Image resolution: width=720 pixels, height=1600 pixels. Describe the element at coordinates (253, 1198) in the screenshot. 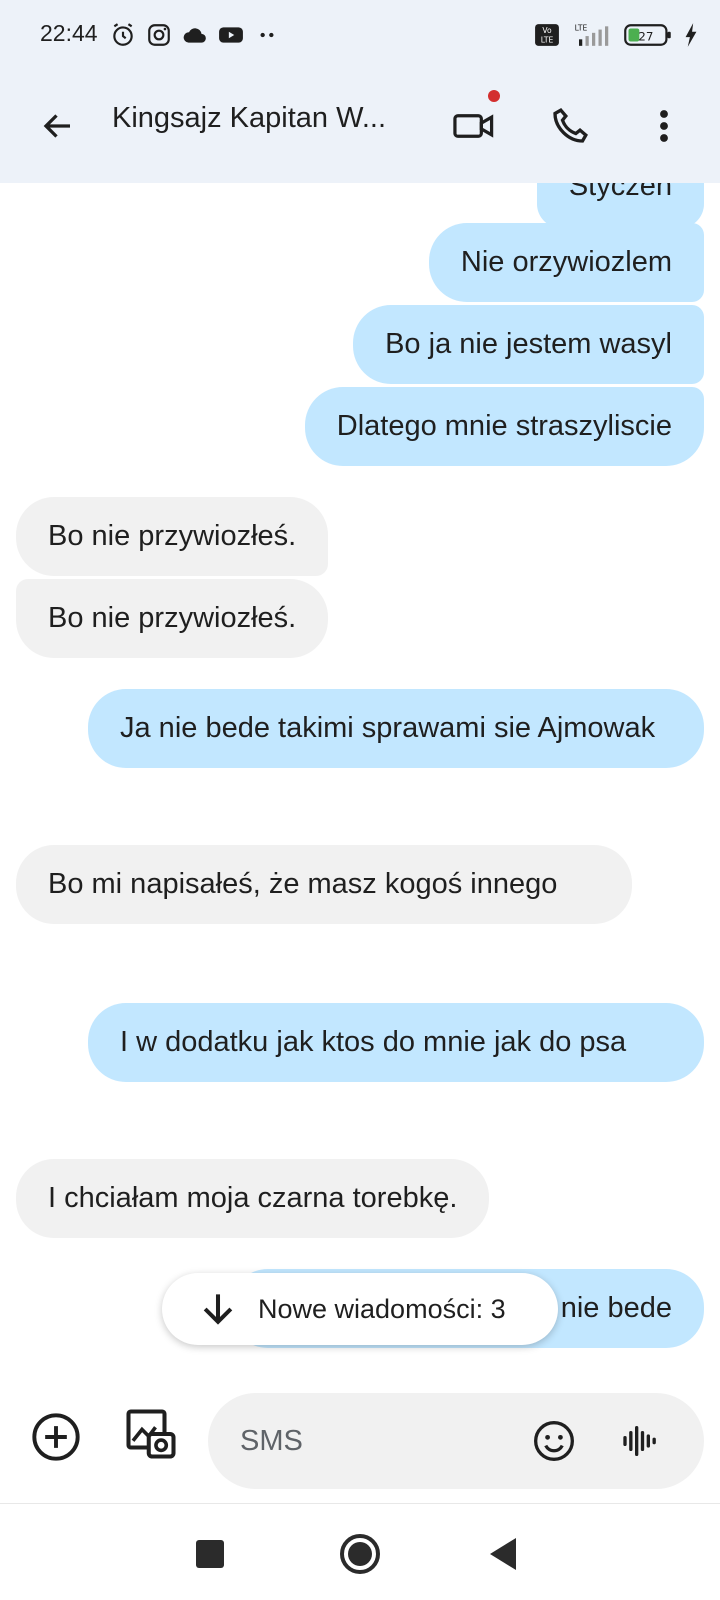

I see `message-bubble-incoming: I chciałam moja czarna torebkę.` at that location.